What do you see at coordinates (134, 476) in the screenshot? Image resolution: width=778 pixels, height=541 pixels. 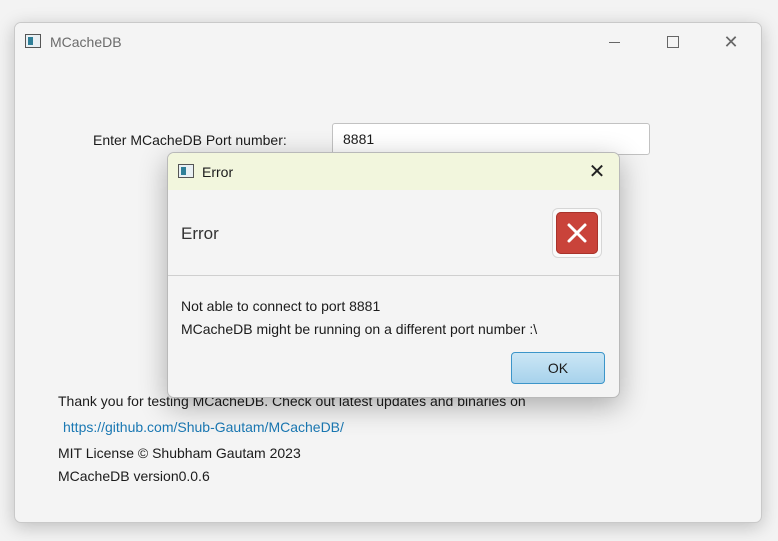 I see `version-text: MCacheDB version0.0.6` at bounding box center [134, 476].